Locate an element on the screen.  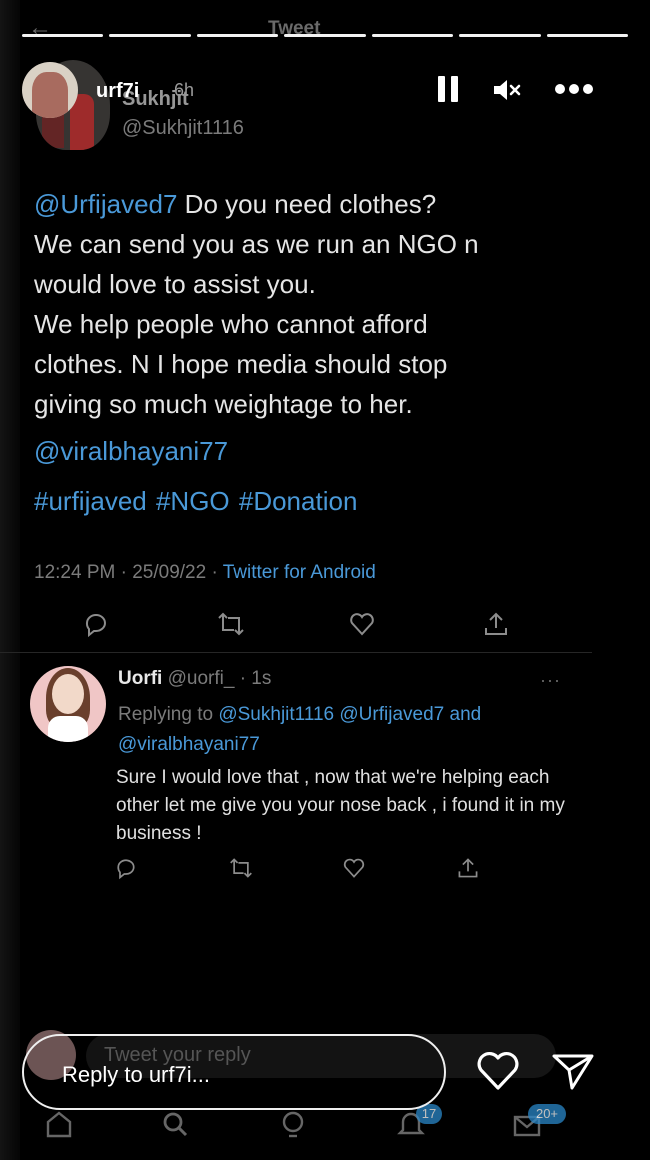
story-progress-bar is located at coordinates (325, 35).